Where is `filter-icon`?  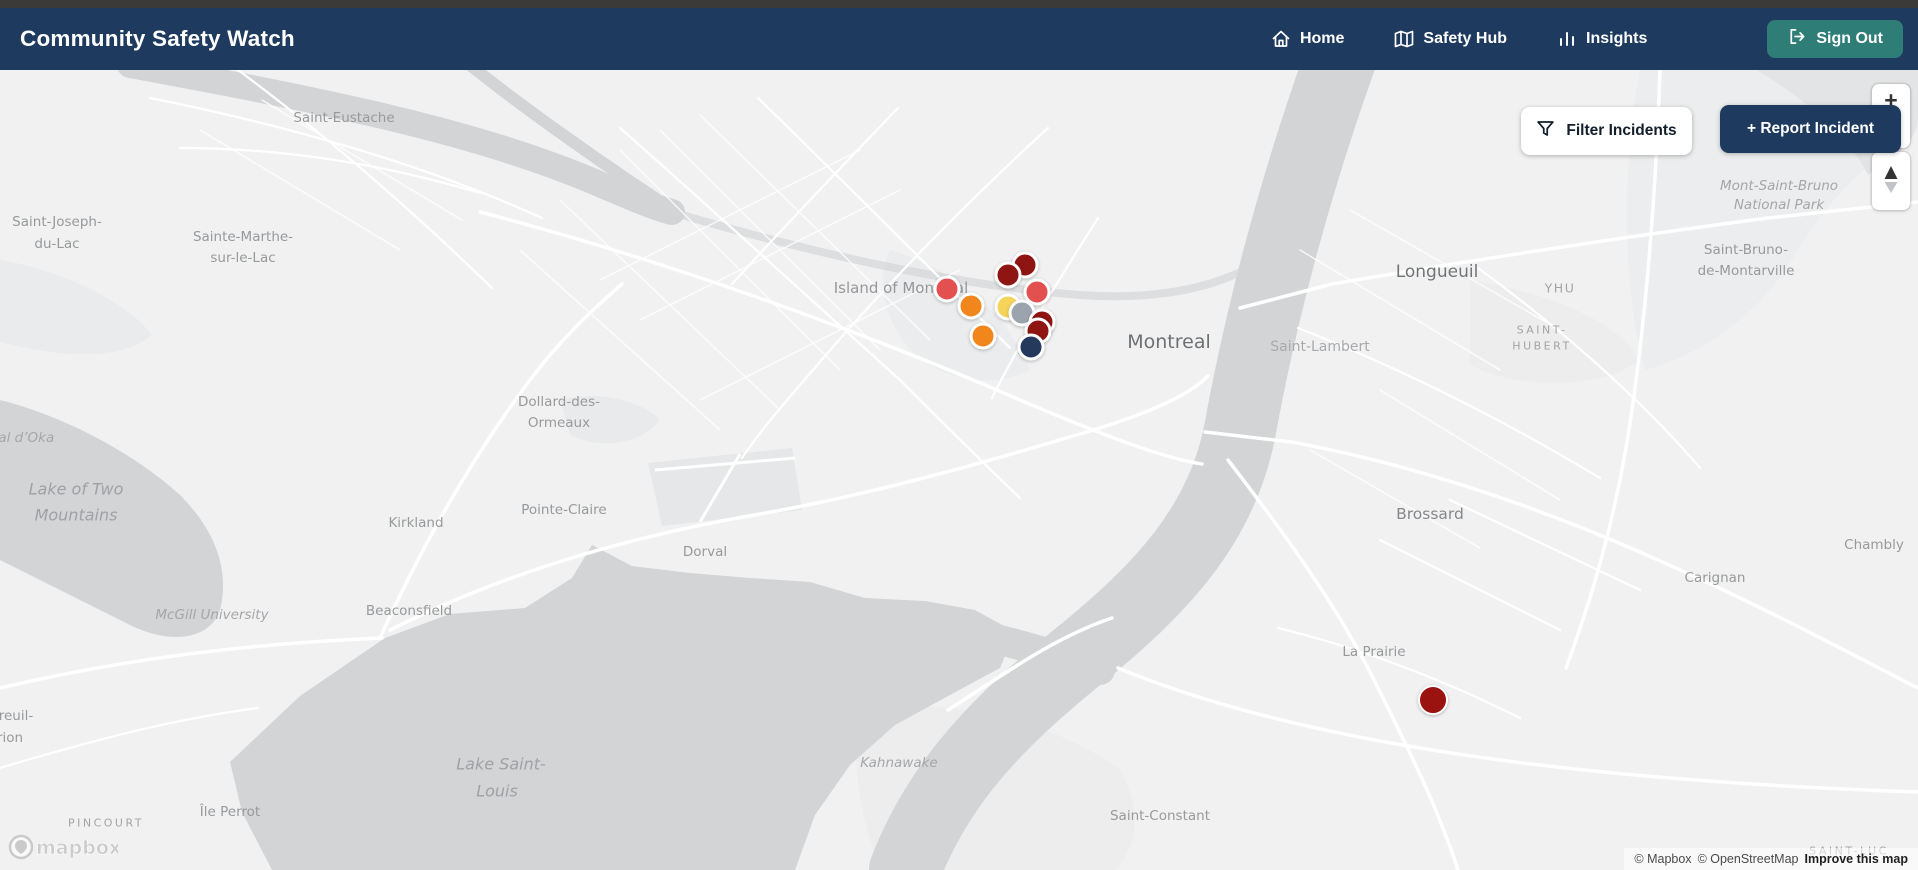 filter-icon is located at coordinates (1545, 131).